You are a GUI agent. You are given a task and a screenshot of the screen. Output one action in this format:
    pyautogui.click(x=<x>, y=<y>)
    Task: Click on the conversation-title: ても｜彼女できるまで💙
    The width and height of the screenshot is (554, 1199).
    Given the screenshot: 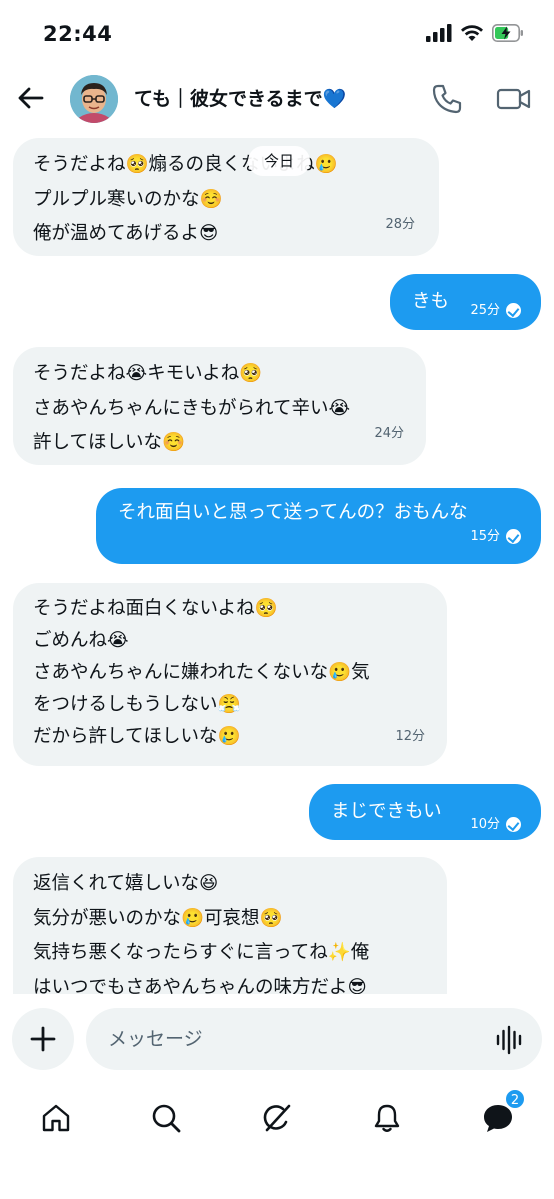 What is the action you would take?
    pyautogui.click(x=240, y=97)
    